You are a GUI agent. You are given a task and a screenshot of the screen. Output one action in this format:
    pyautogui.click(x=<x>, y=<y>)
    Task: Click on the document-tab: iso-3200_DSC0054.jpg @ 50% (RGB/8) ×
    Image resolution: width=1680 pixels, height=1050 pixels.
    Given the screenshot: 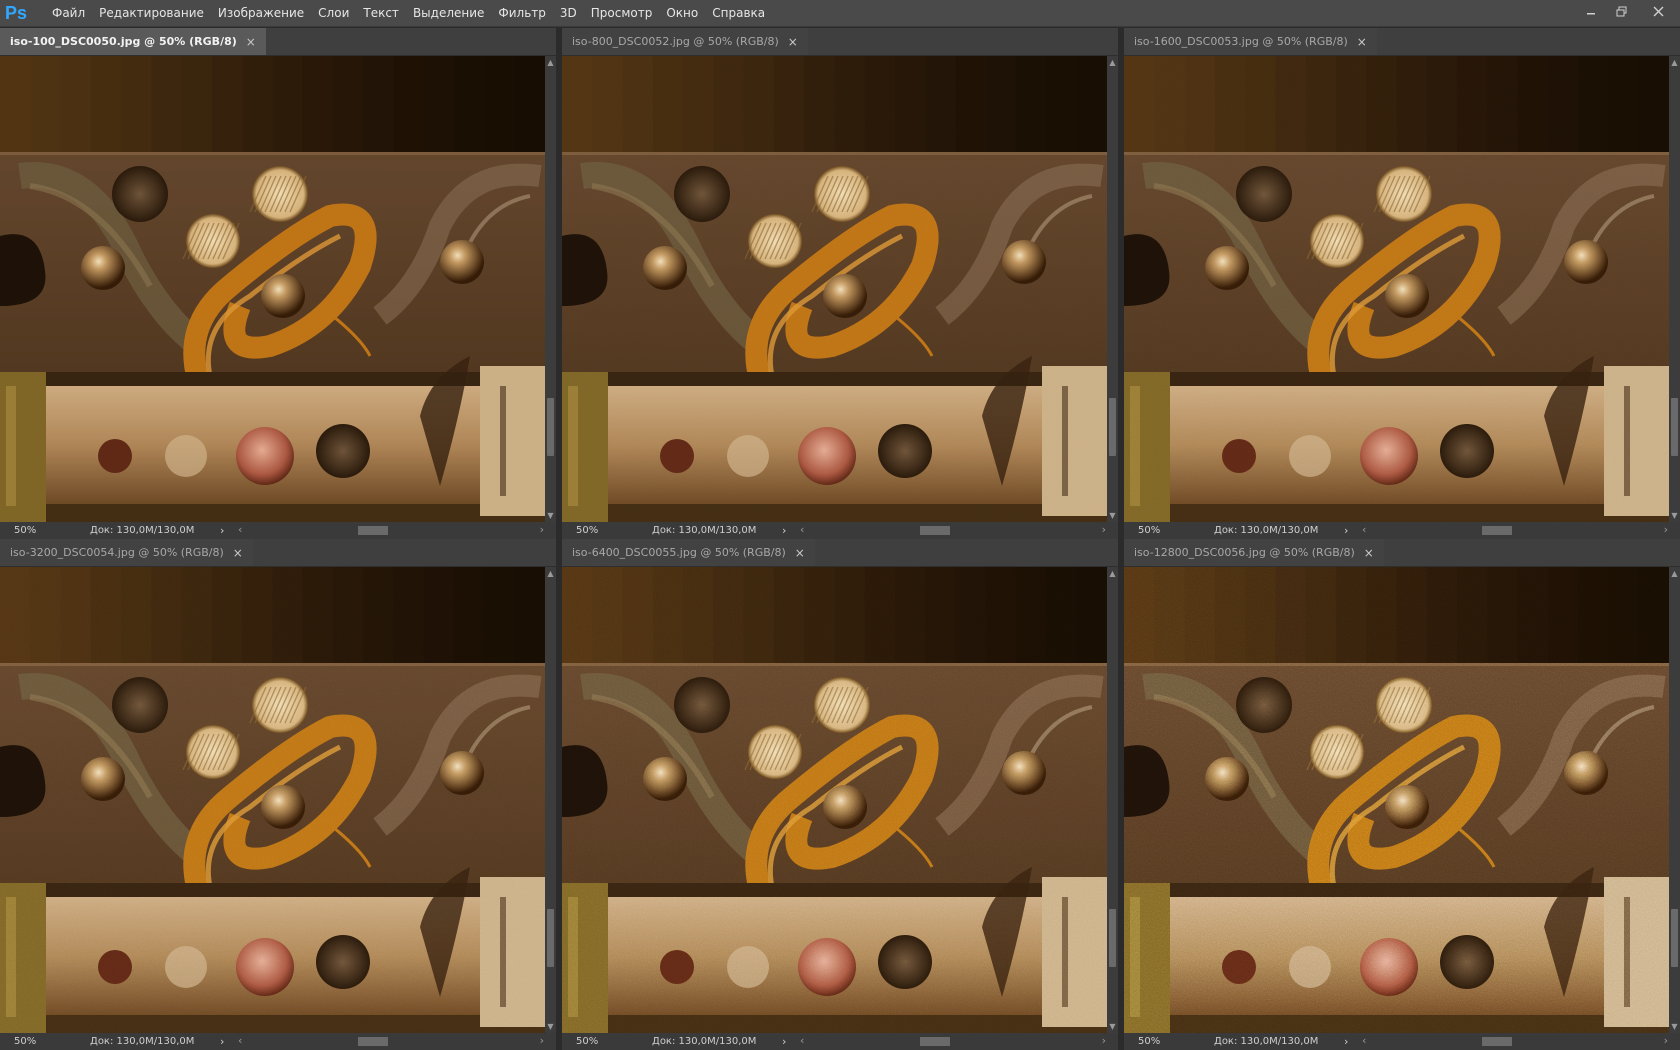 What is the action you would take?
    pyautogui.click(x=126, y=552)
    